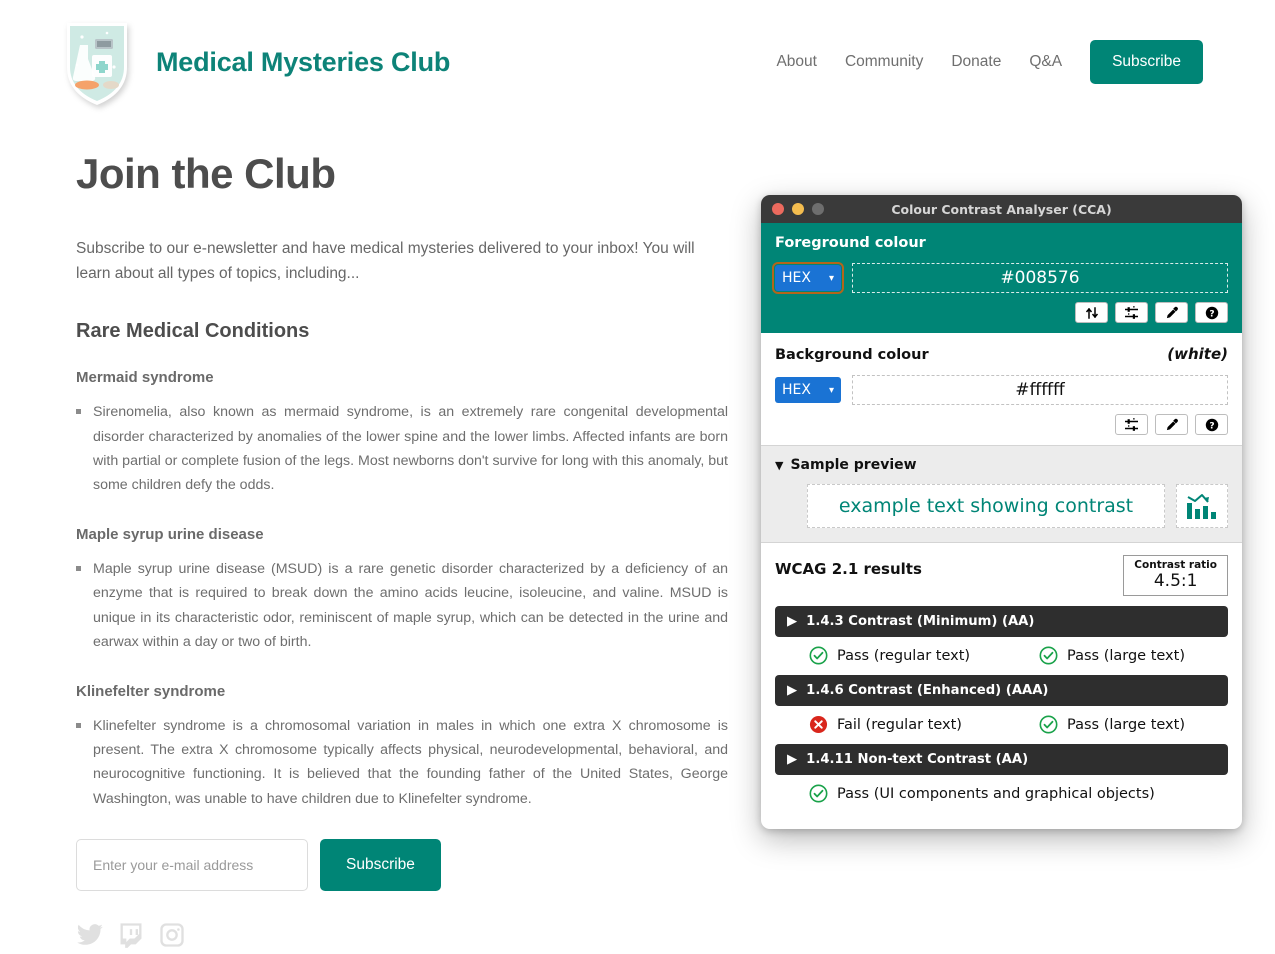 Image resolution: width=1275 pixels, height=954 pixels. What do you see at coordinates (151, 691) in the screenshot?
I see `condition-title: Klinefelter syndrome` at bounding box center [151, 691].